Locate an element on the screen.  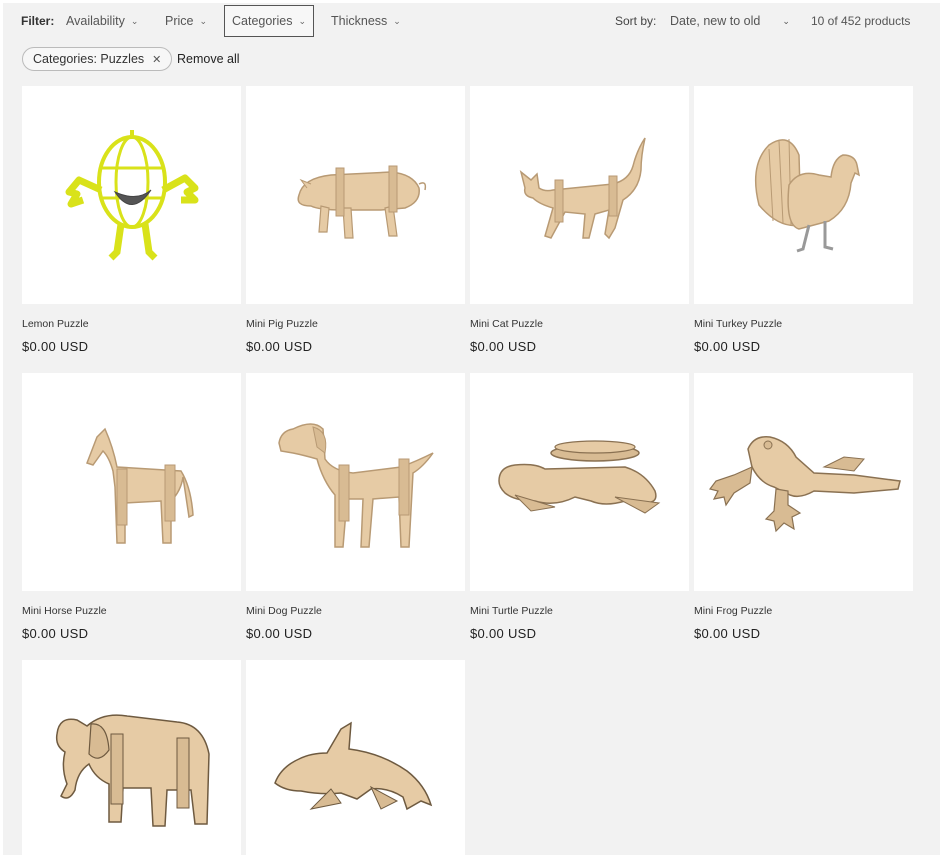
filter-categories-label: Categories is located at coordinates (262, 21).